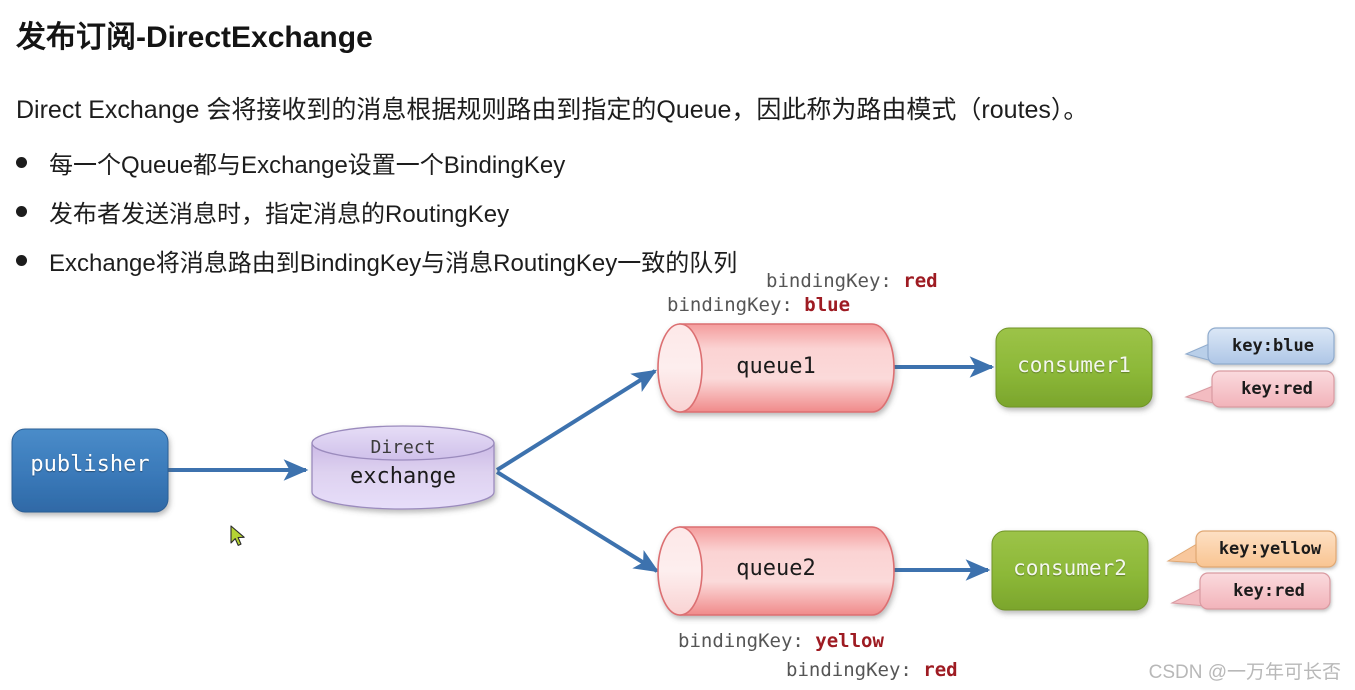 Image resolution: width=1355 pixels, height=690 pixels. I want to click on binding-note-blue-top: bindingKey: blue, so click(758, 305).